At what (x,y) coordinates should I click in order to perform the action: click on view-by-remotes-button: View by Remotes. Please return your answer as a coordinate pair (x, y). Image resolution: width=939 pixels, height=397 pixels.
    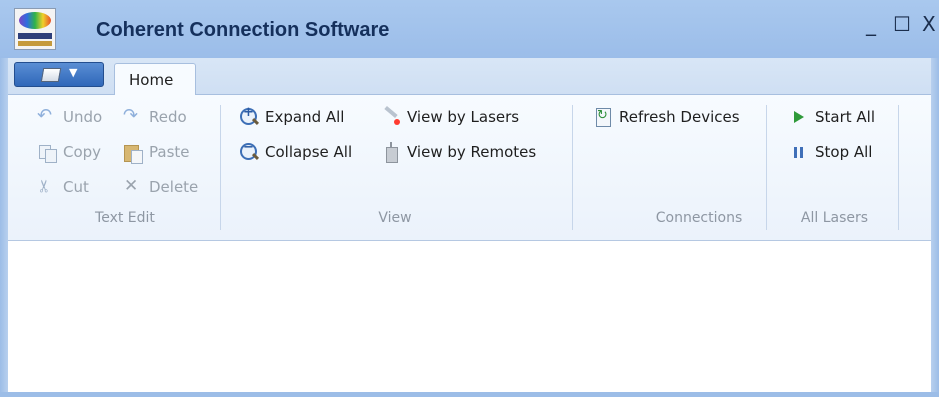
    Looking at the image, I should click on (458, 152).